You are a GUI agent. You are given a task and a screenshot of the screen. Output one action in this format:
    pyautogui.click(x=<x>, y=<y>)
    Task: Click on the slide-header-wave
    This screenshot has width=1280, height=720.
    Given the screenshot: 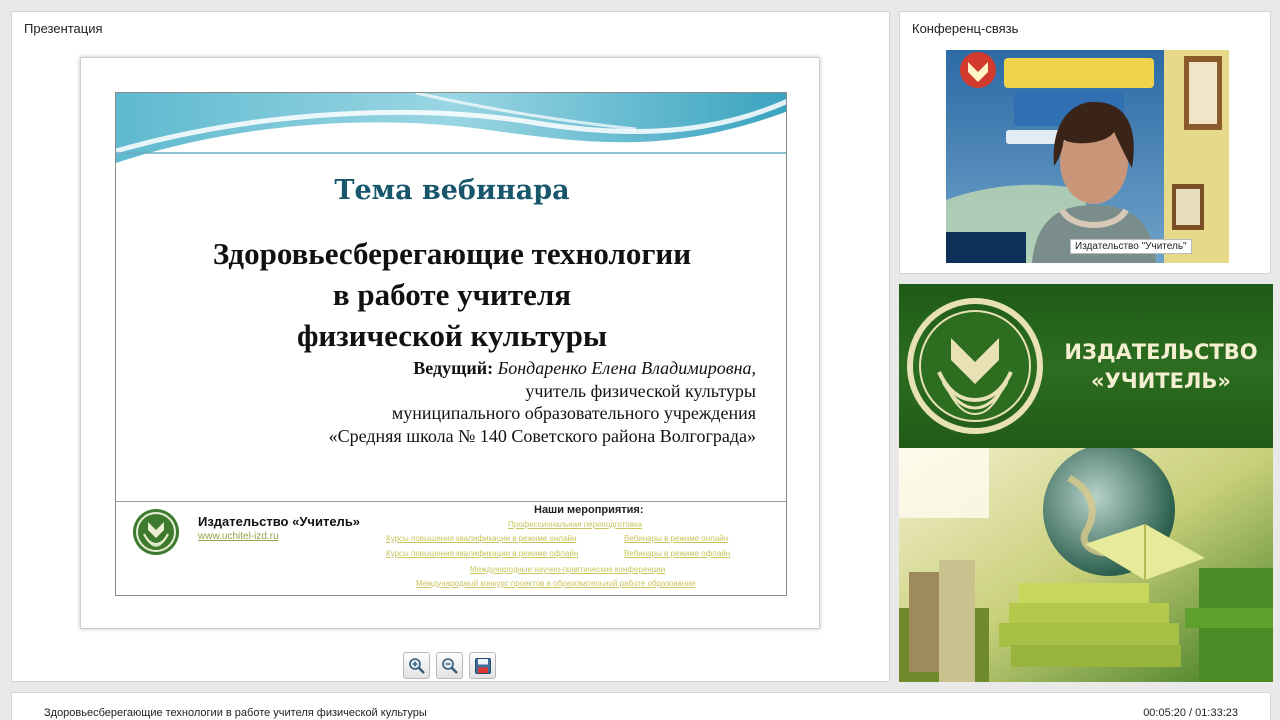 What is the action you would take?
    pyautogui.click(x=451, y=129)
    